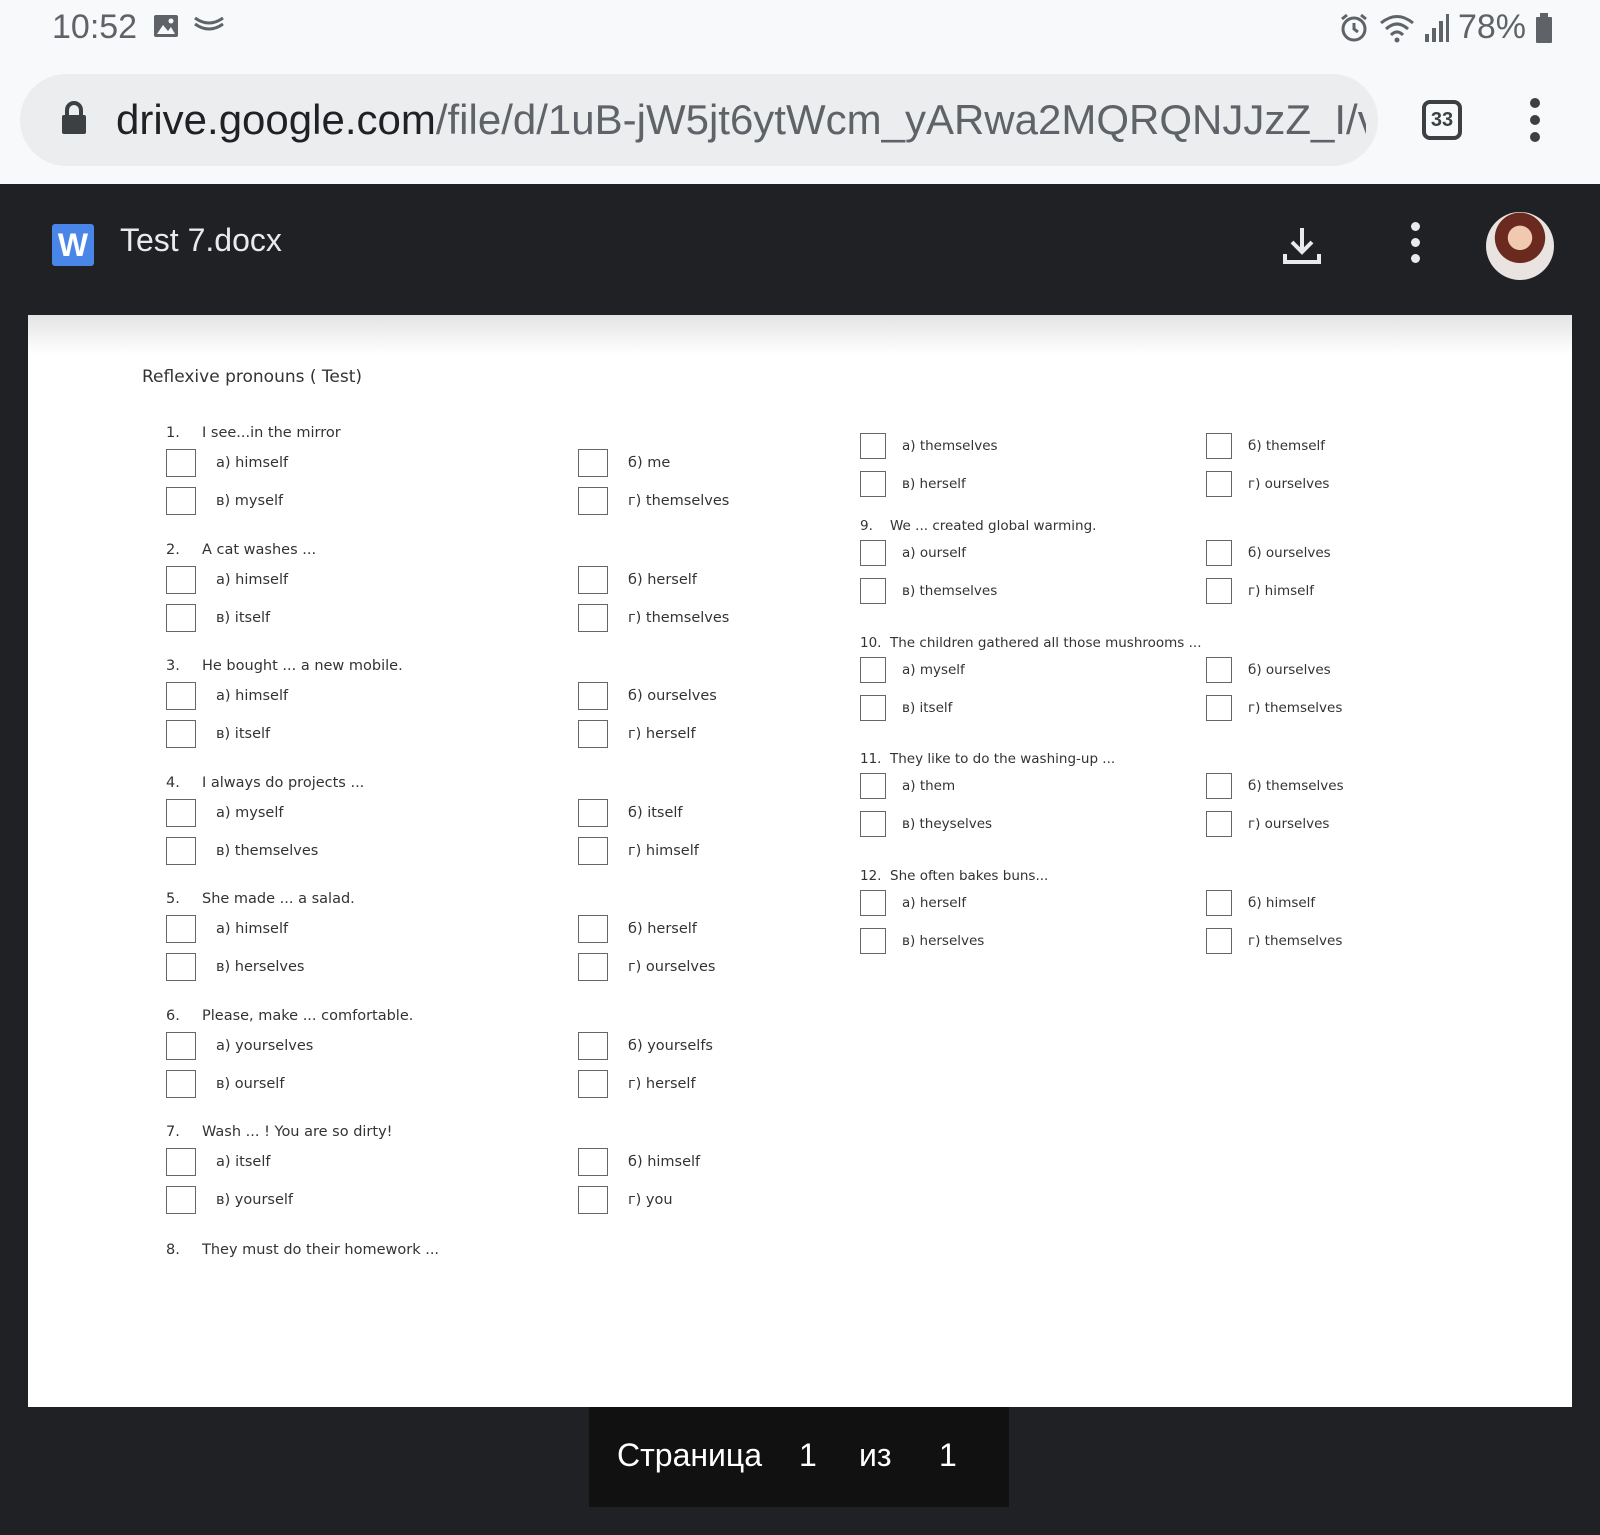 This screenshot has height=1535, width=1600. I want to click on answer-option: а) itself, so click(218, 1162).